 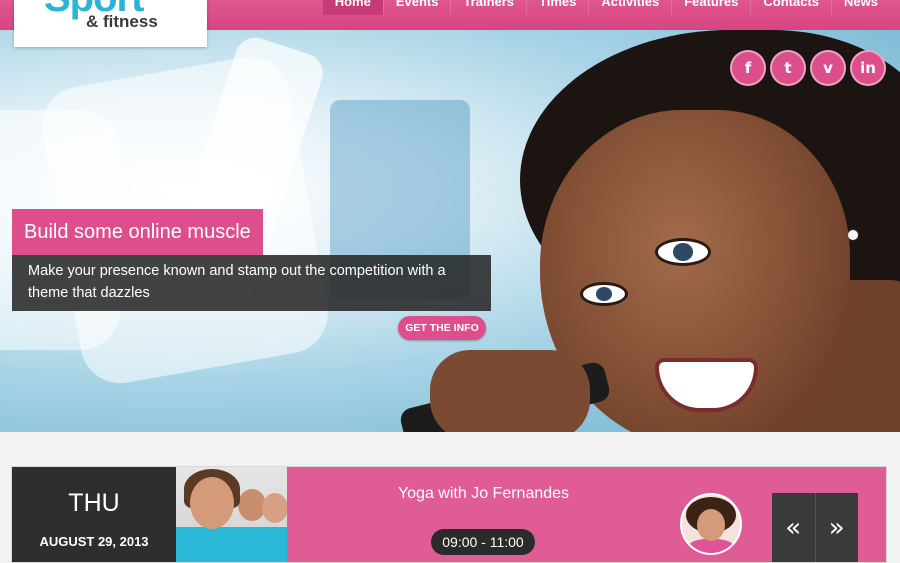 I want to click on event-info: Yoga with Jo Fernandes 09:00 - 11:00 « », so click(x=586, y=514).